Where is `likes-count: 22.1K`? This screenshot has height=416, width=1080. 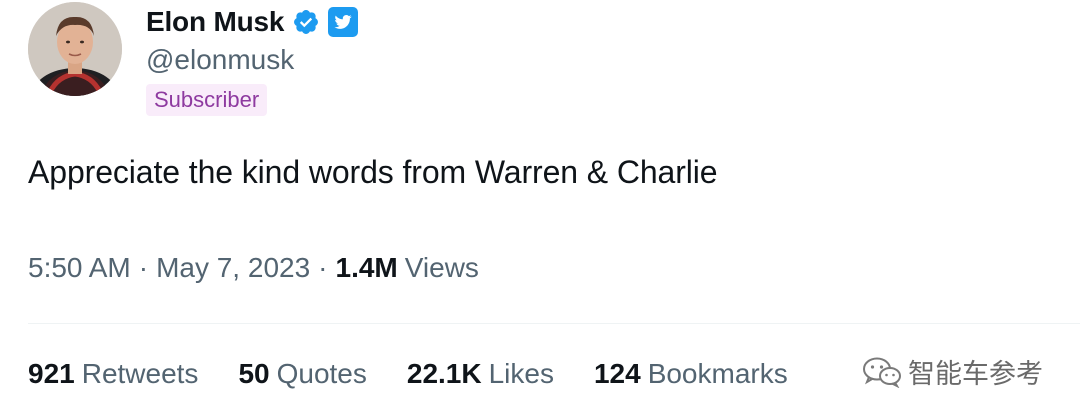
likes-count: 22.1K is located at coordinates (444, 373).